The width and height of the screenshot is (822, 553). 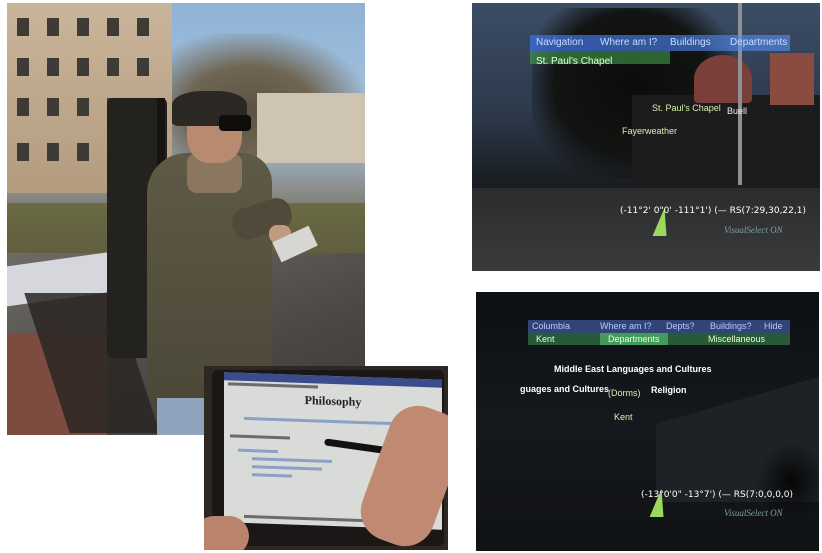 I want to click on ar-submenu-item: Kent, so click(x=545, y=339).